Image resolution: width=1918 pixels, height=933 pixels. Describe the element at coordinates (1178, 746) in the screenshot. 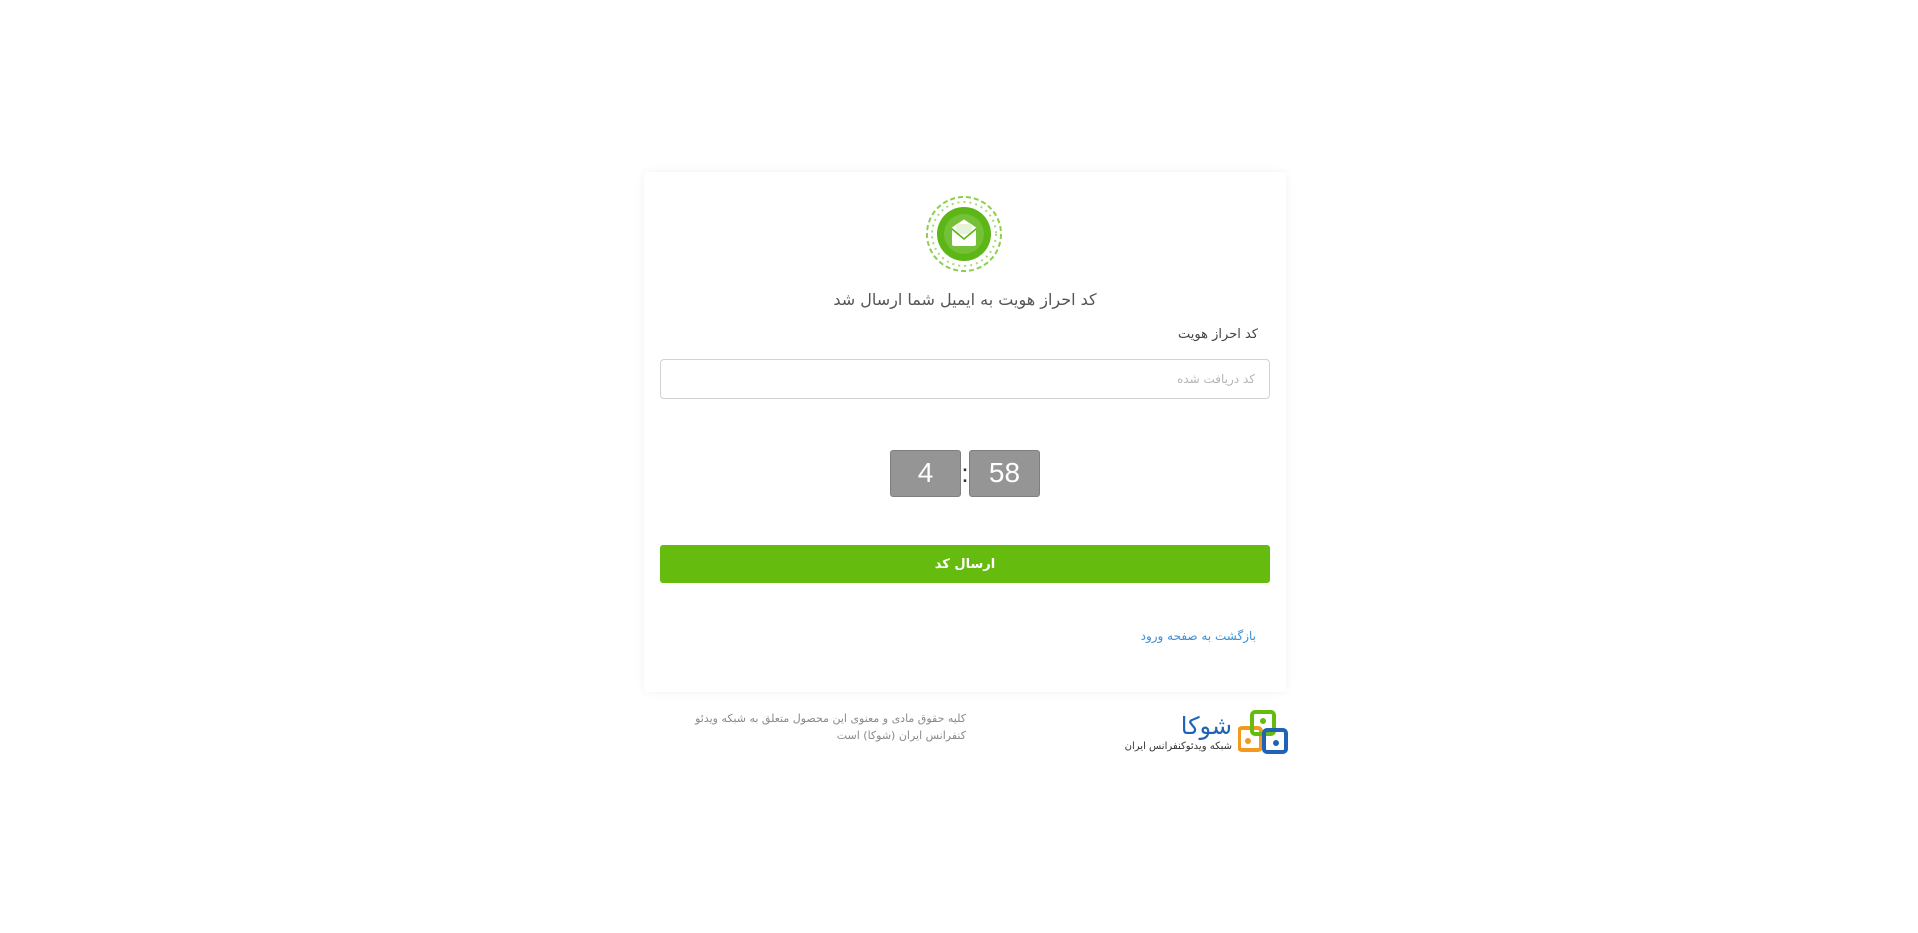

I see `brand-subtitle: شبکه ویدئوکنفرانس ایران` at that location.